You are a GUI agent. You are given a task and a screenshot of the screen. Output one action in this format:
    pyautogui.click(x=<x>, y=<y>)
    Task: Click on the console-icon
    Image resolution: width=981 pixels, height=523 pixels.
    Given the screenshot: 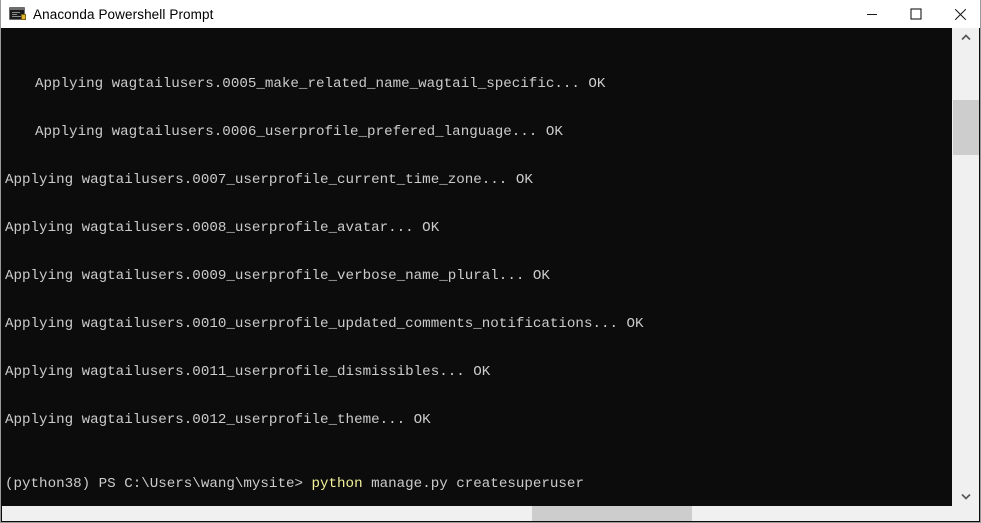 What is the action you would take?
    pyautogui.click(x=17, y=14)
    